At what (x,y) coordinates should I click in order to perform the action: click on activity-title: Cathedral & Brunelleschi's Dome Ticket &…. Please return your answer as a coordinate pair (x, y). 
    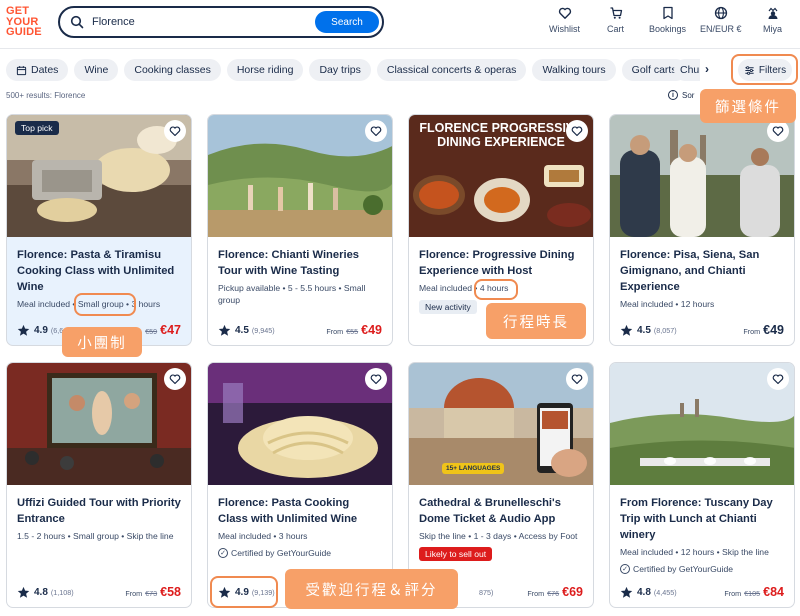
    Looking at the image, I should click on (490, 511).